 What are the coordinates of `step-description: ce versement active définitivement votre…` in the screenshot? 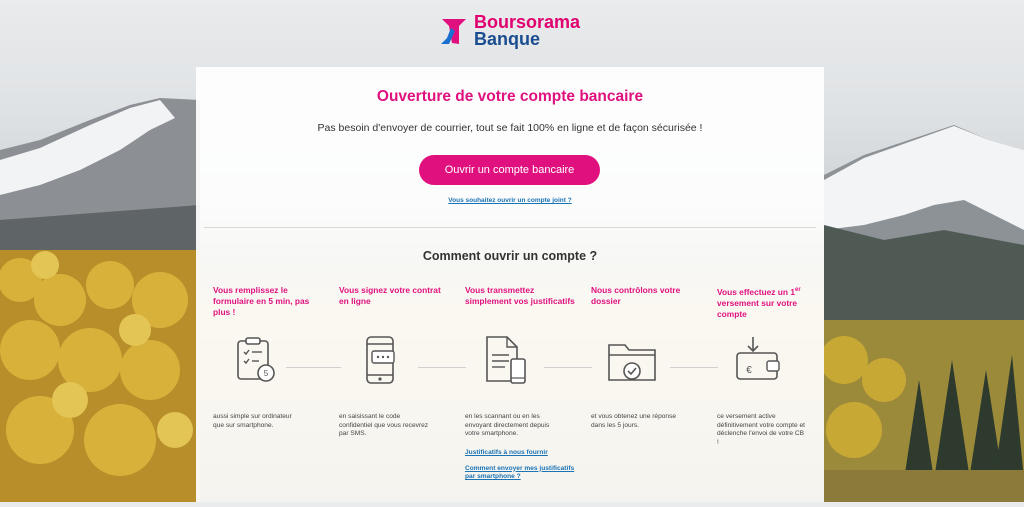 It's located at (761, 429).